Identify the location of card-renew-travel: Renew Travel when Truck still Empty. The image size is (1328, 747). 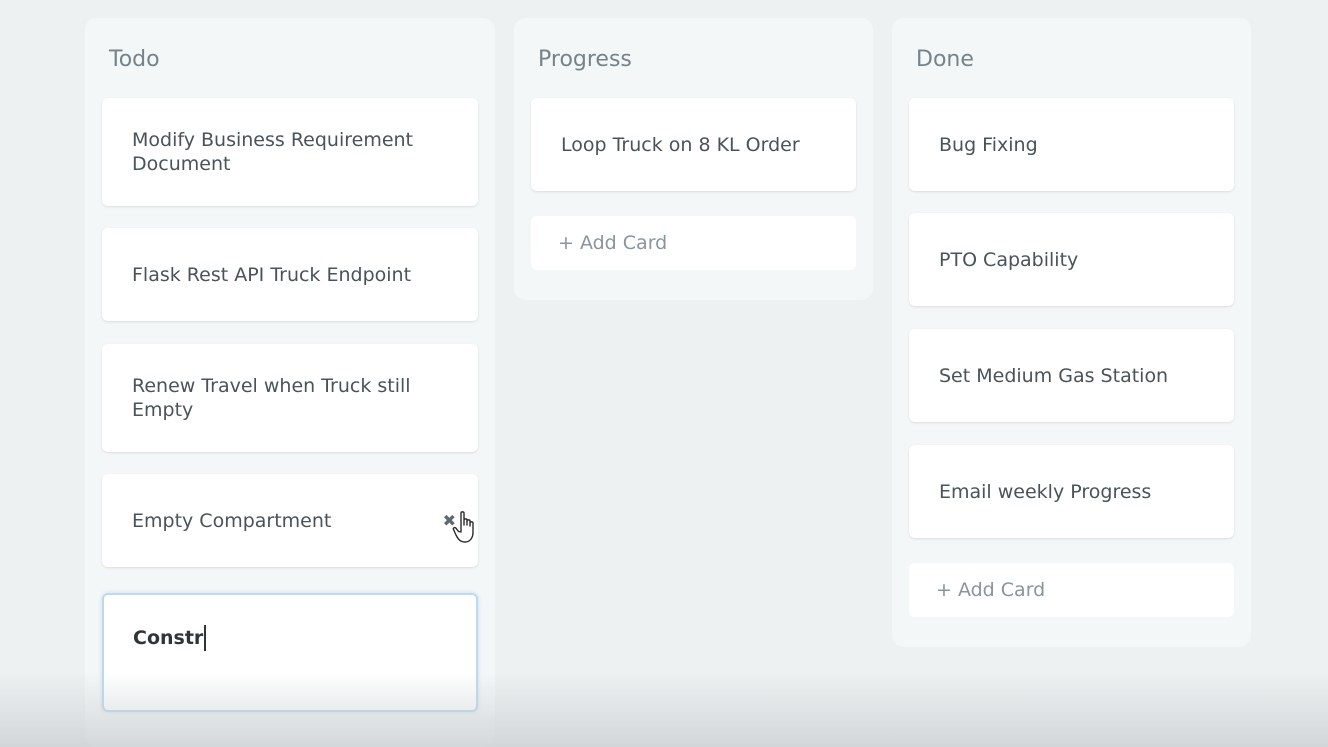
(290, 398).